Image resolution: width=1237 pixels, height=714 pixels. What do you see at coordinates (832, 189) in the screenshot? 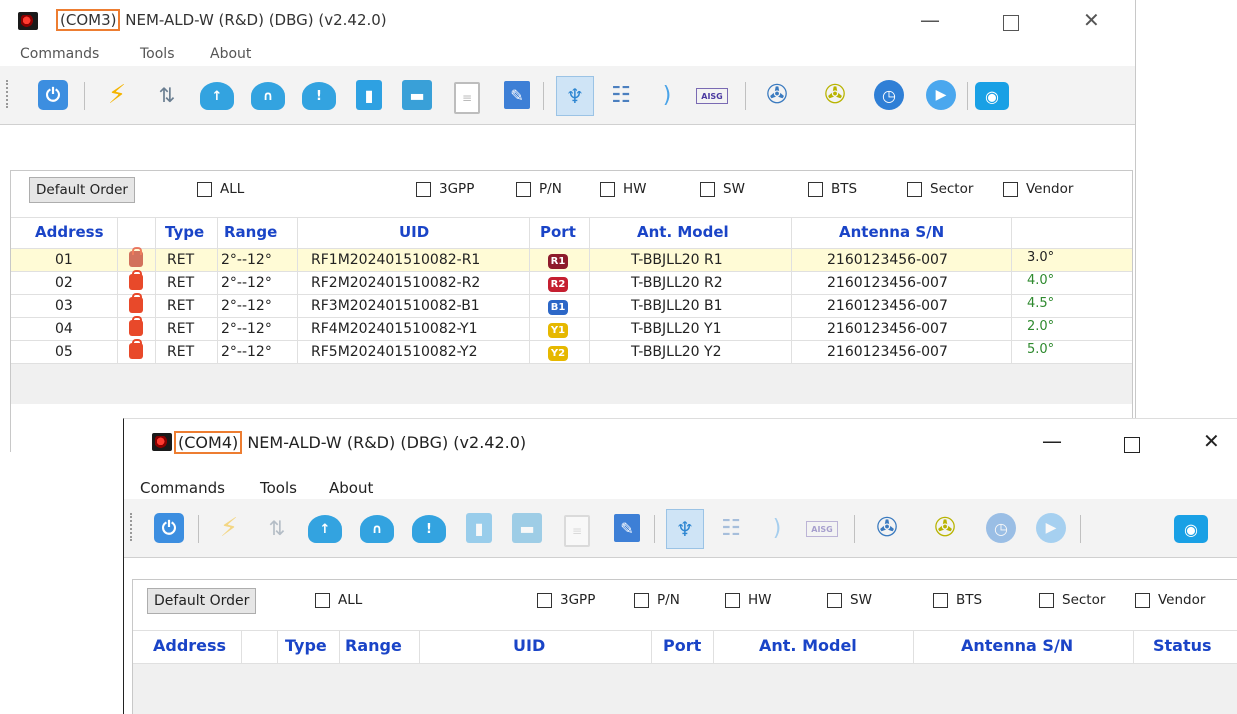
I see `checkbox-bts: BTS` at bounding box center [832, 189].